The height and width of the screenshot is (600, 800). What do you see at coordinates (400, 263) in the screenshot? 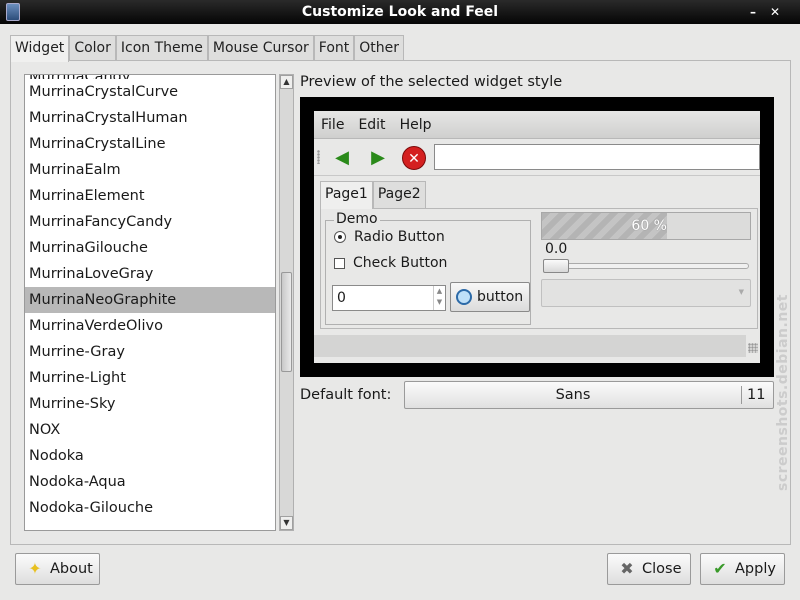
I see `check-label: Check Button` at bounding box center [400, 263].